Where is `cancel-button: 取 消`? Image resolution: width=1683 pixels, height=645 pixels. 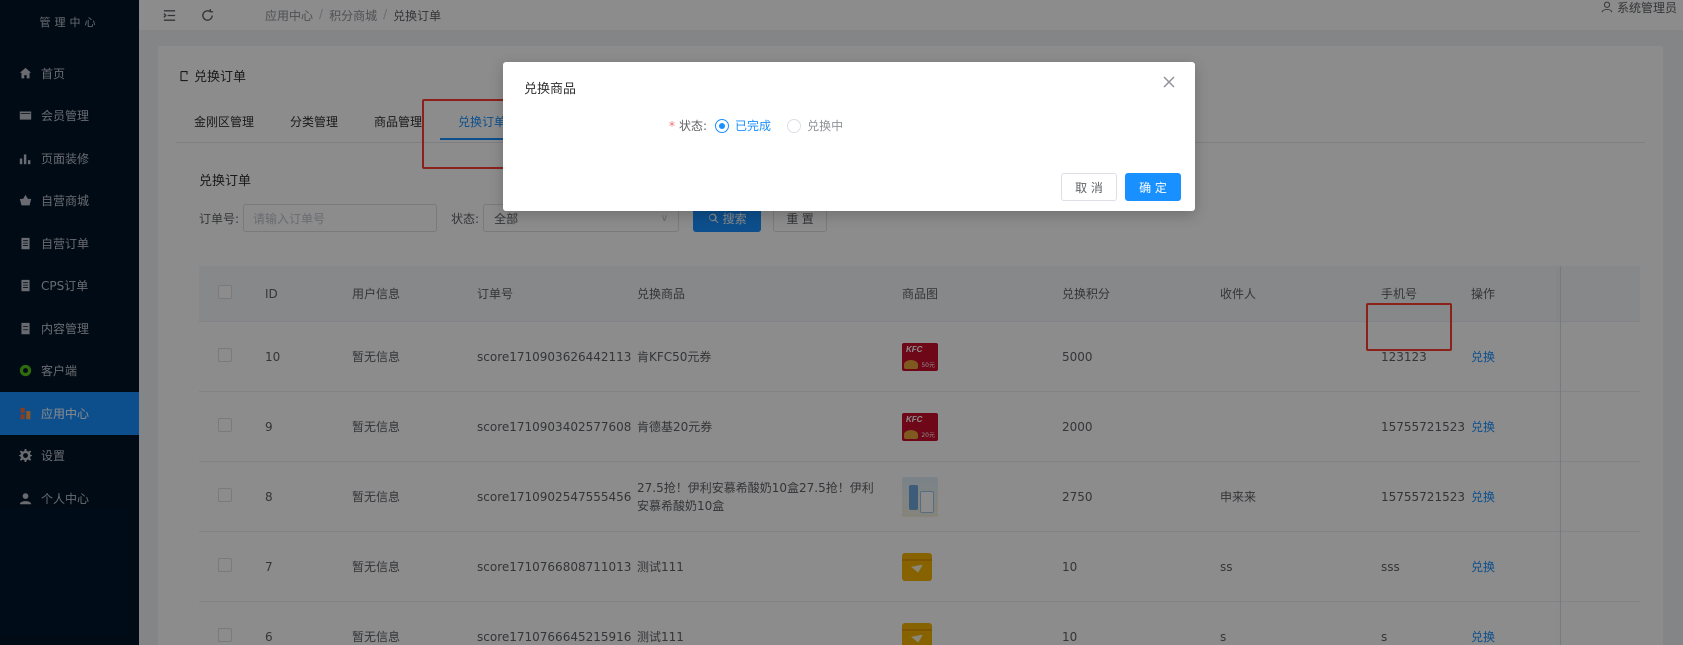
cancel-button: 取 消 is located at coordinates (1089, 187).